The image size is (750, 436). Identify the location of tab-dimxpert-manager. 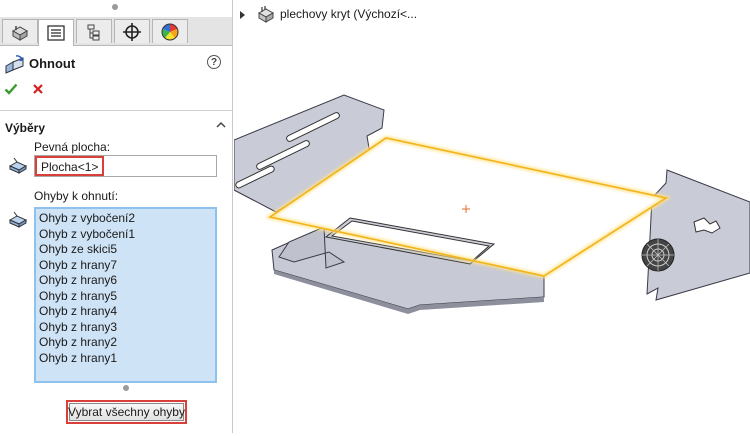
(132, 31).